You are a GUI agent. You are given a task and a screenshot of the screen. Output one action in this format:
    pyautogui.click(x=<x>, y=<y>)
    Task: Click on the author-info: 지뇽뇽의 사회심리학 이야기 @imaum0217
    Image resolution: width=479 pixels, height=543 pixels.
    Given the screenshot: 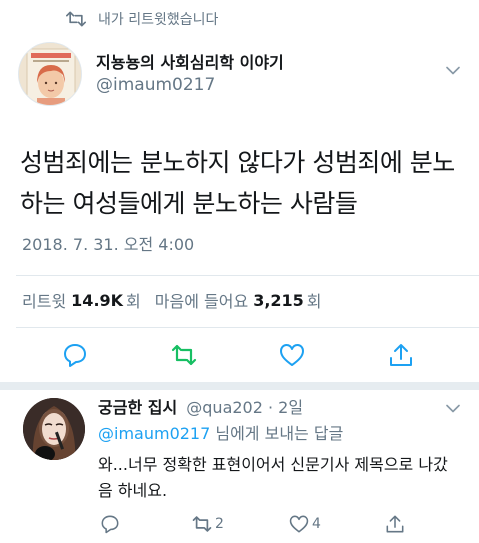 What is the action you would take?
    pyautogui.click(x=190, y=74)
    